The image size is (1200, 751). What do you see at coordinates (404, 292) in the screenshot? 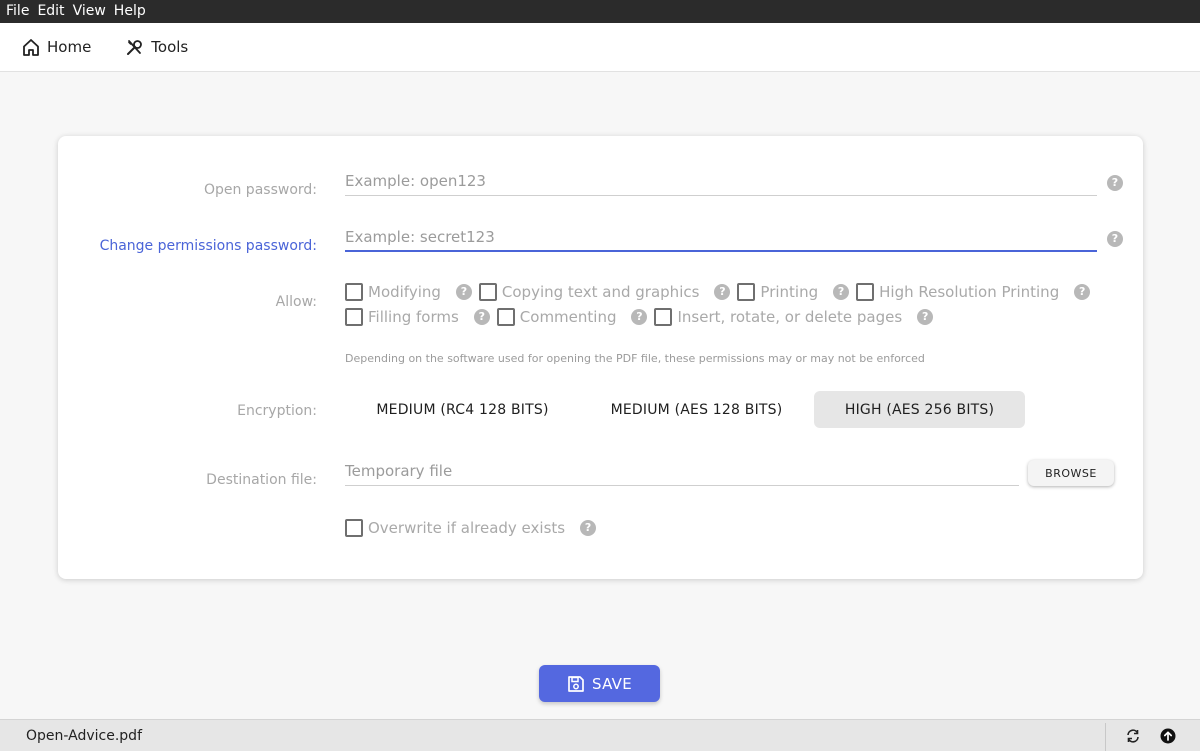
I see `modifying-label: Modifying` at bounding box center [404, 292].